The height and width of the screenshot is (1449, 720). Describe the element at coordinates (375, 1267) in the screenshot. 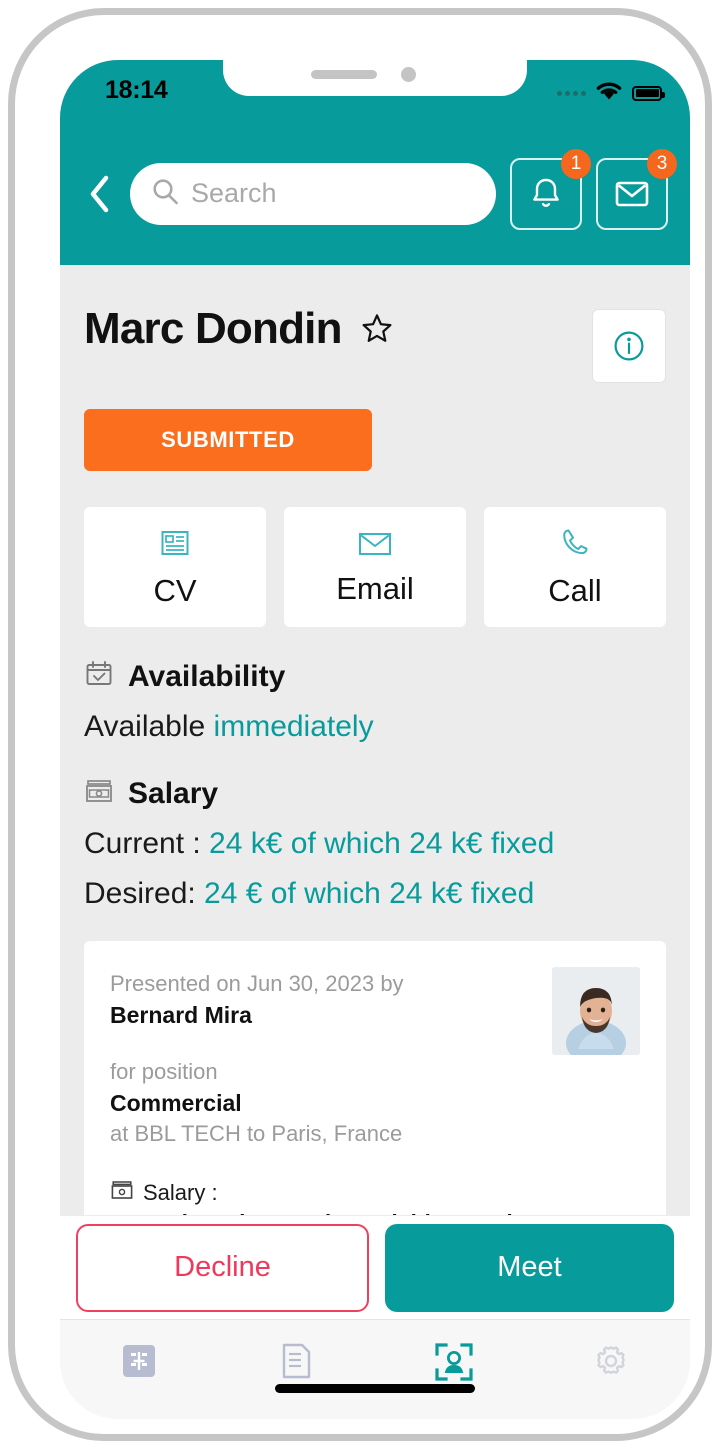

I see `bottom-action-bar: Decline Meet` at that location.